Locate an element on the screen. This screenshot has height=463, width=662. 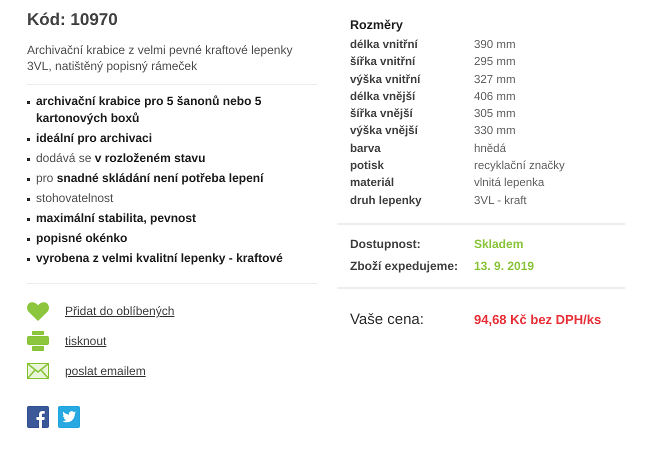
feature-text: ideální pro archivaci is located at coordinates (94, 138).